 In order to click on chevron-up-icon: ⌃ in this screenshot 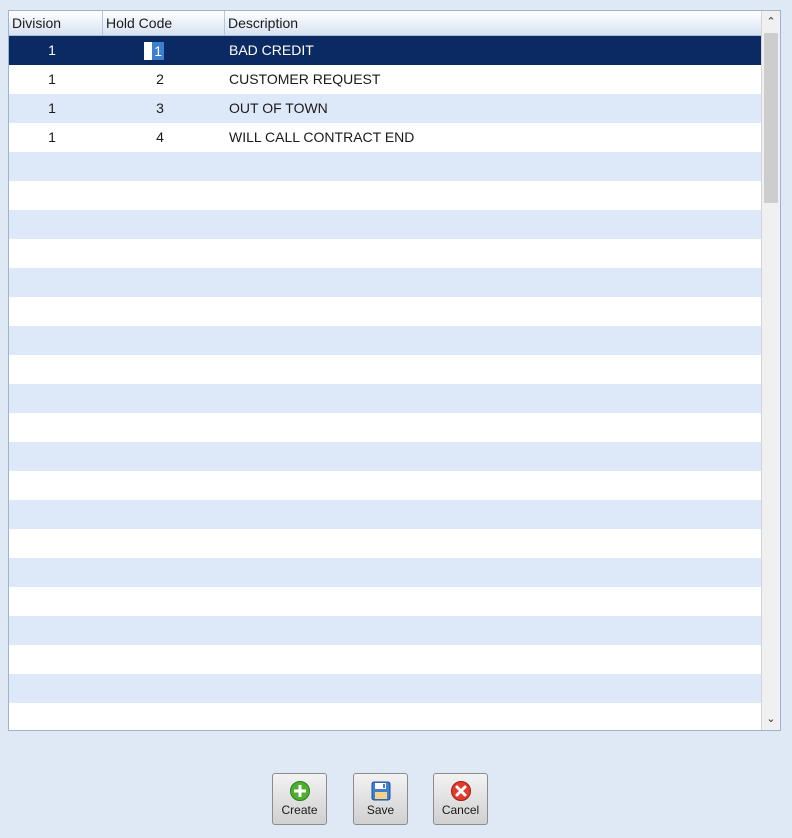, I will do `click(771, 22)`.